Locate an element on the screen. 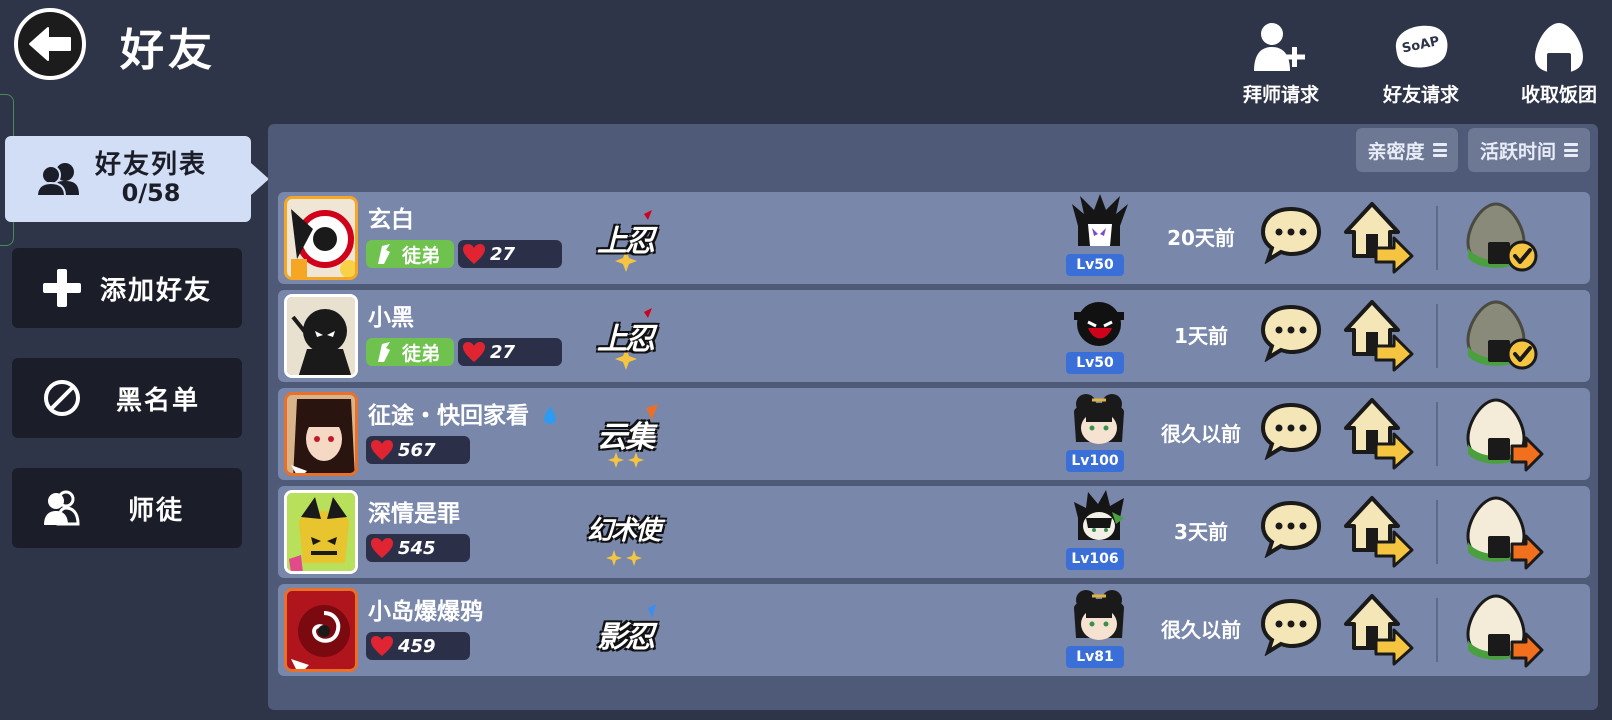  friend-name: 小黑 is located at coordinates (391, 318).